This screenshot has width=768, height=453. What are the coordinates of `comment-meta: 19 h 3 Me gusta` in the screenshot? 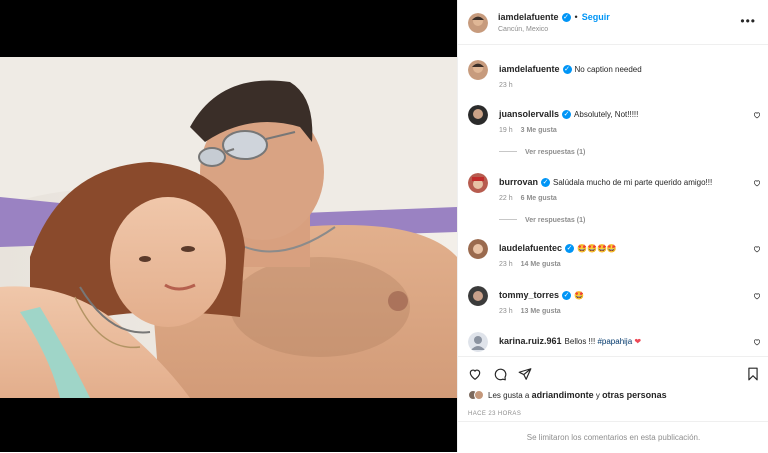 It's located at (528, 130).